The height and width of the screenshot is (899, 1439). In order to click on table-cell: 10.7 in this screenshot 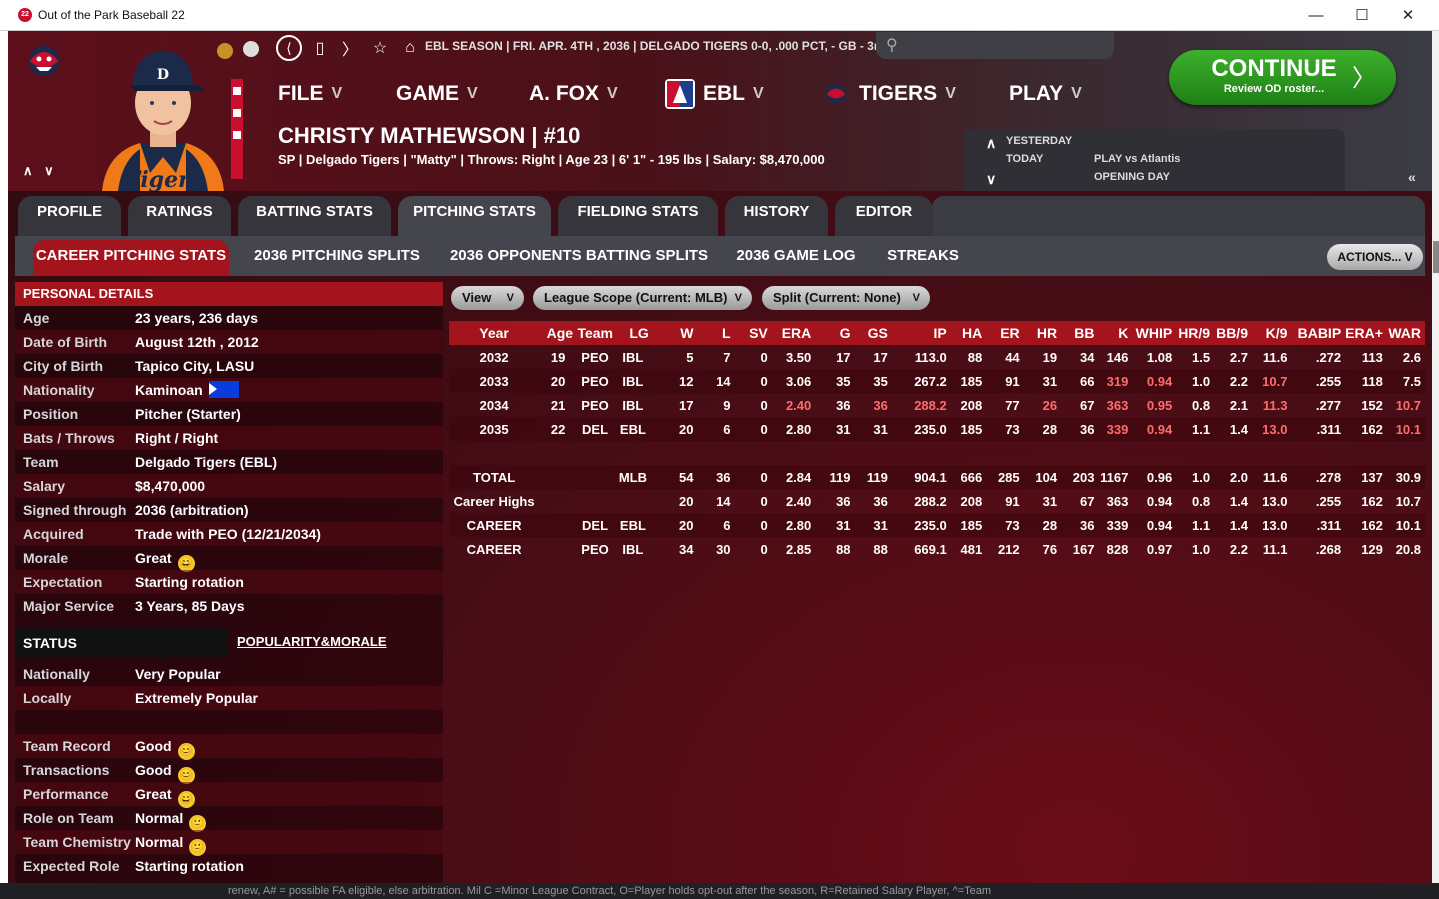, I will do `click(1408, 405)`.